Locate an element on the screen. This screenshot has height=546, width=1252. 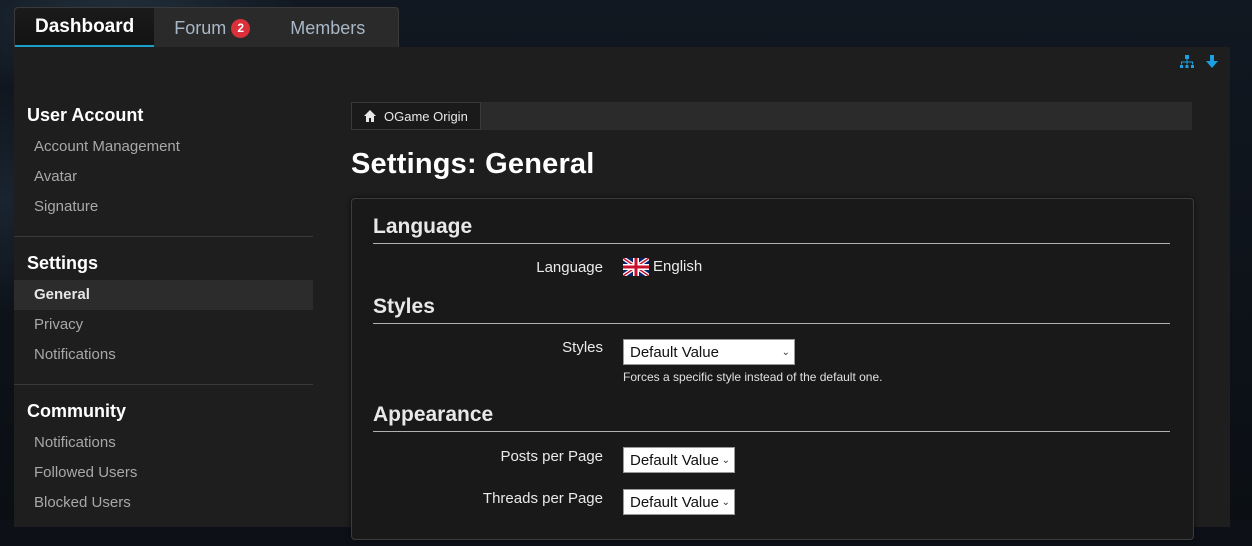
threads-per-page-select: Default Value ⌄ is located at coordinates (679, 502).